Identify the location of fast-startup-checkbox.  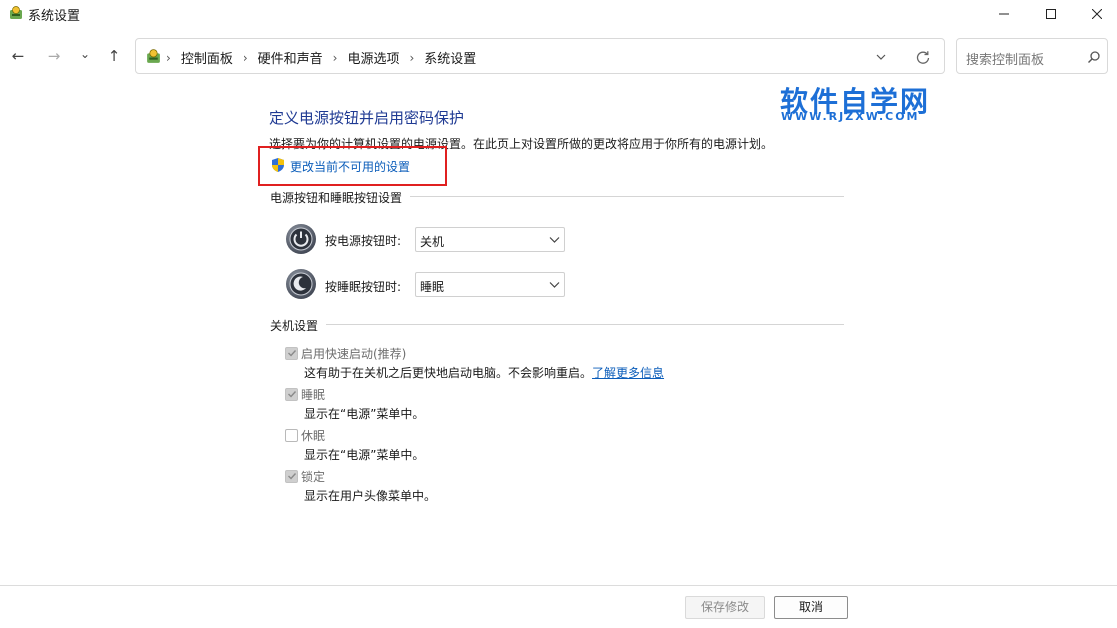
(291, 353).